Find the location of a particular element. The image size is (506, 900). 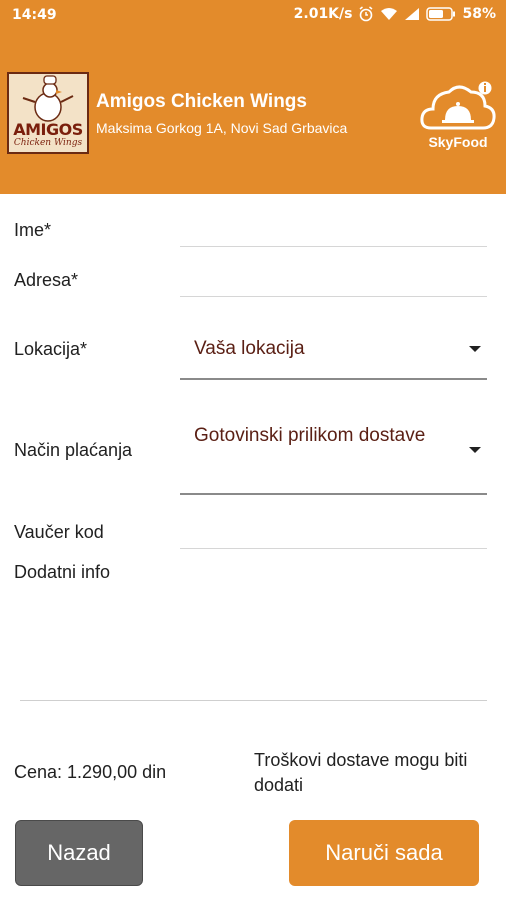

name-label: Ime* is located at coordinates (33, 230).